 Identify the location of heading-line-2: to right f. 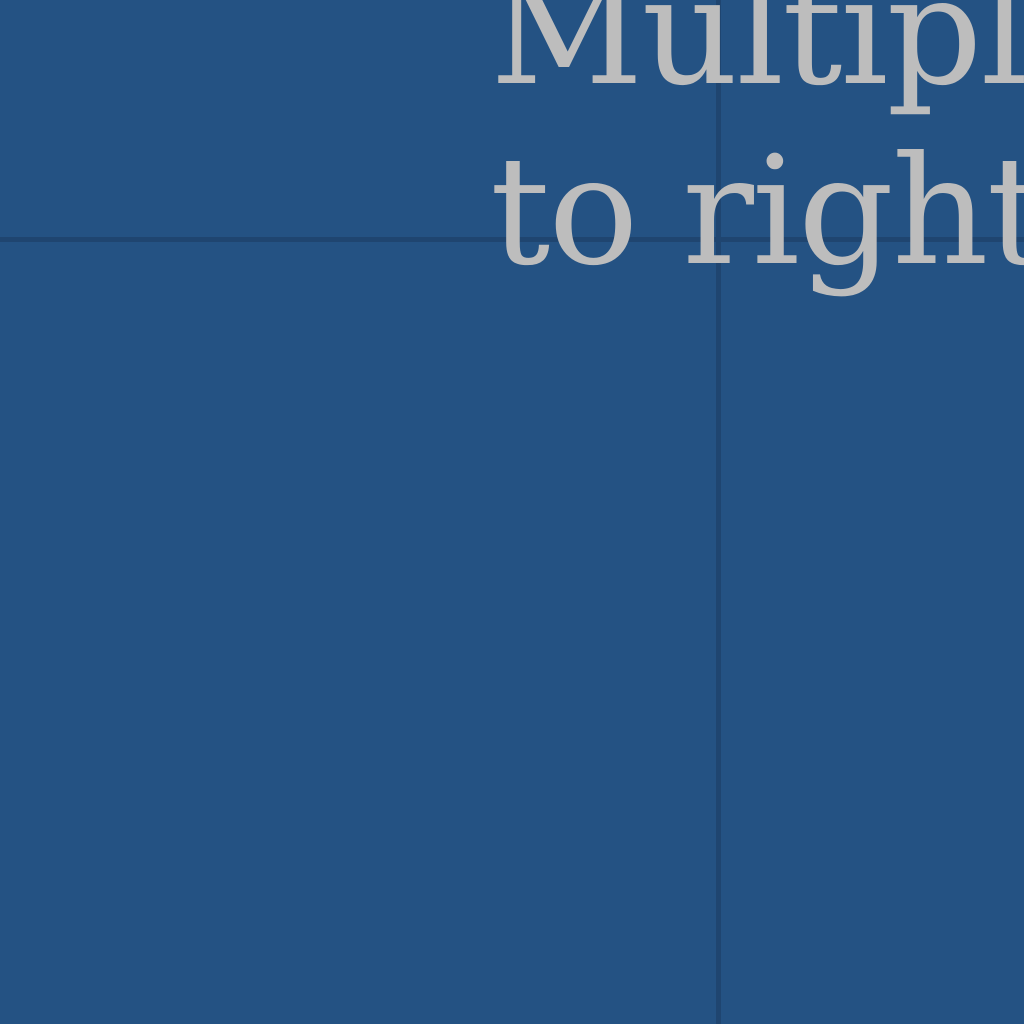
(757, 212).